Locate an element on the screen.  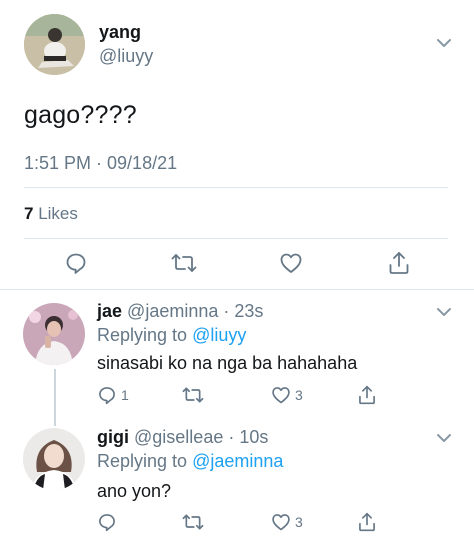
tweet-text: gago???? is located at coordinates (80, 115).